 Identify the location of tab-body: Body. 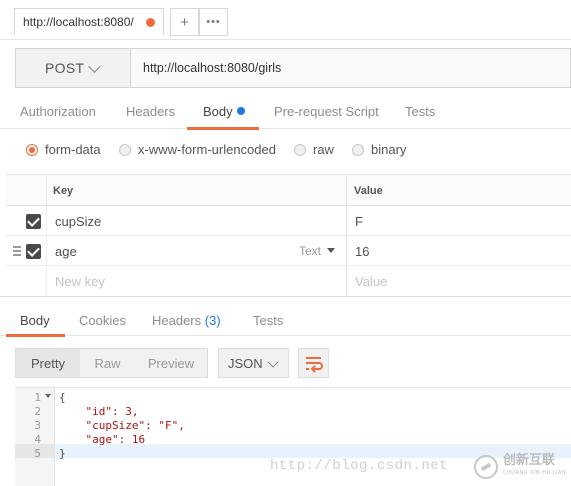
(224, 111).